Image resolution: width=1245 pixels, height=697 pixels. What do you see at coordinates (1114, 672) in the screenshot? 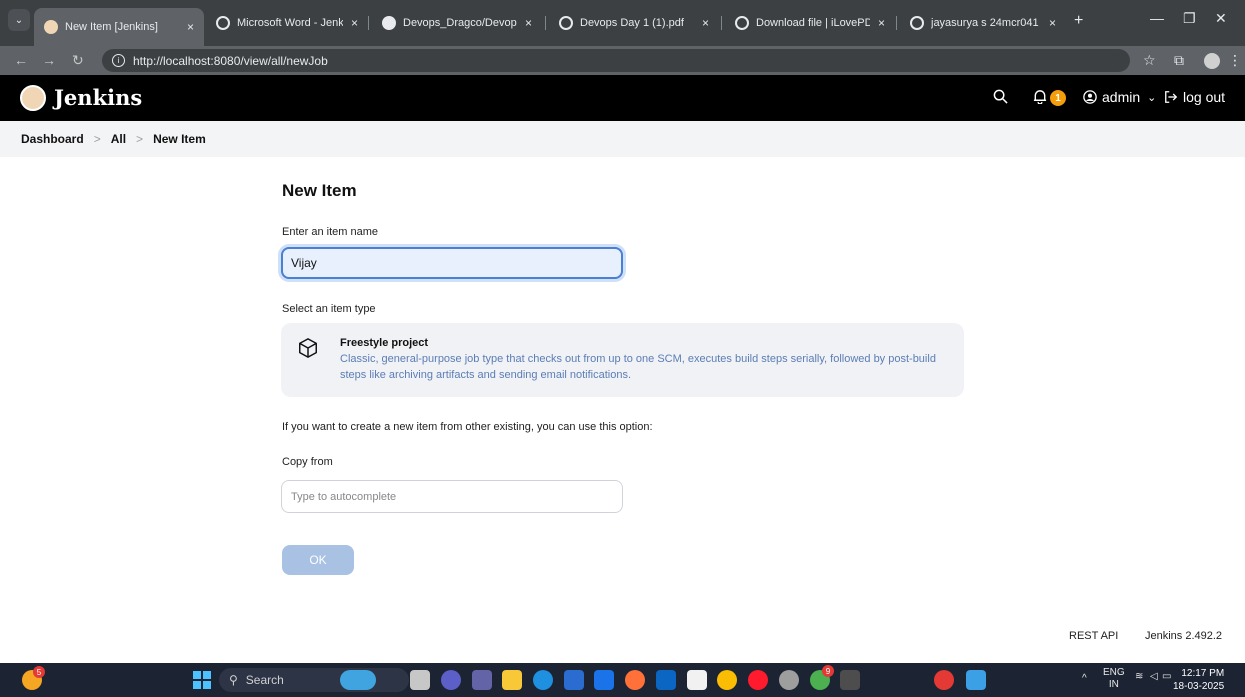
I see `language-code: ENG` at bounding box center [1114, 672].